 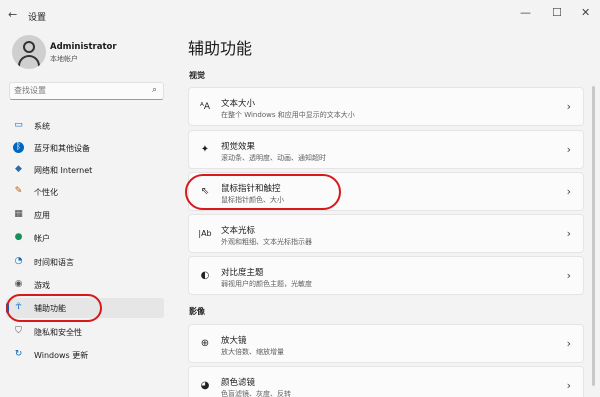 I want to click on card-title: 文本大小, so click(x=238, y=104).